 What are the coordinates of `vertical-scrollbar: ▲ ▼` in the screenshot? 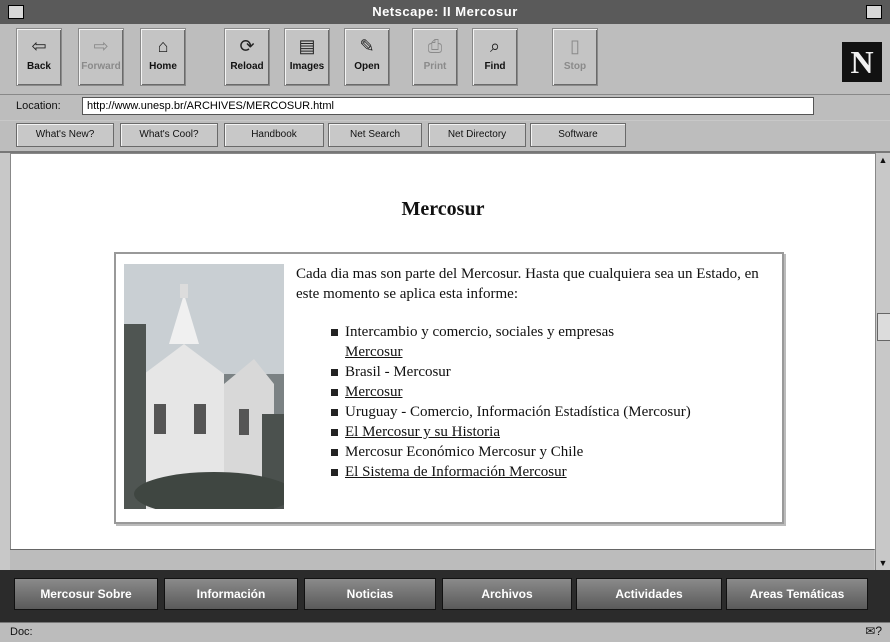 It's located at (882, 361).